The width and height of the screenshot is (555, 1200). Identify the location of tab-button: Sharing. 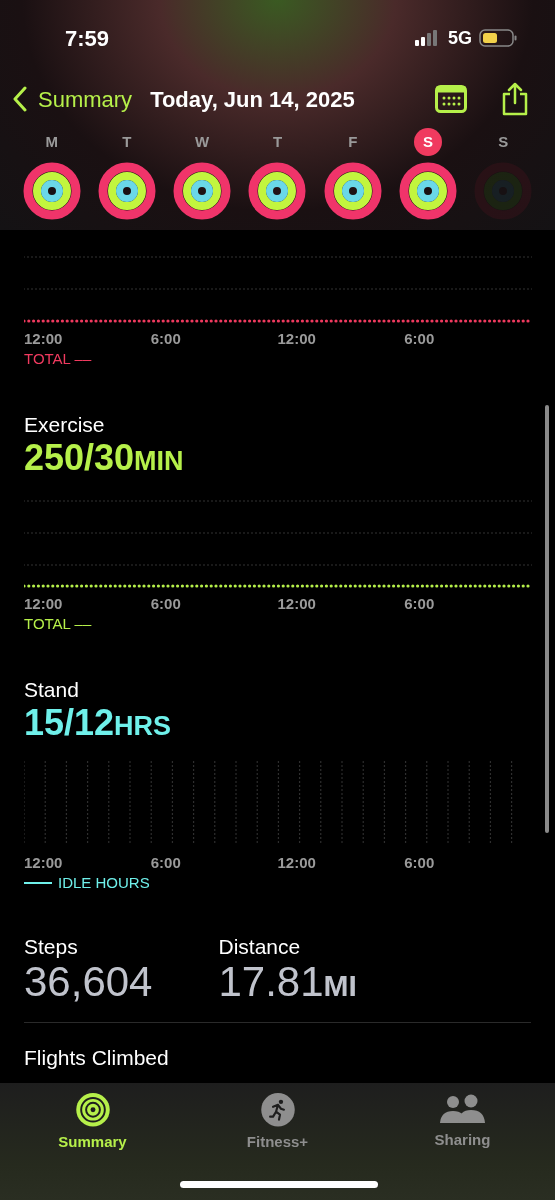
(462, 1123).